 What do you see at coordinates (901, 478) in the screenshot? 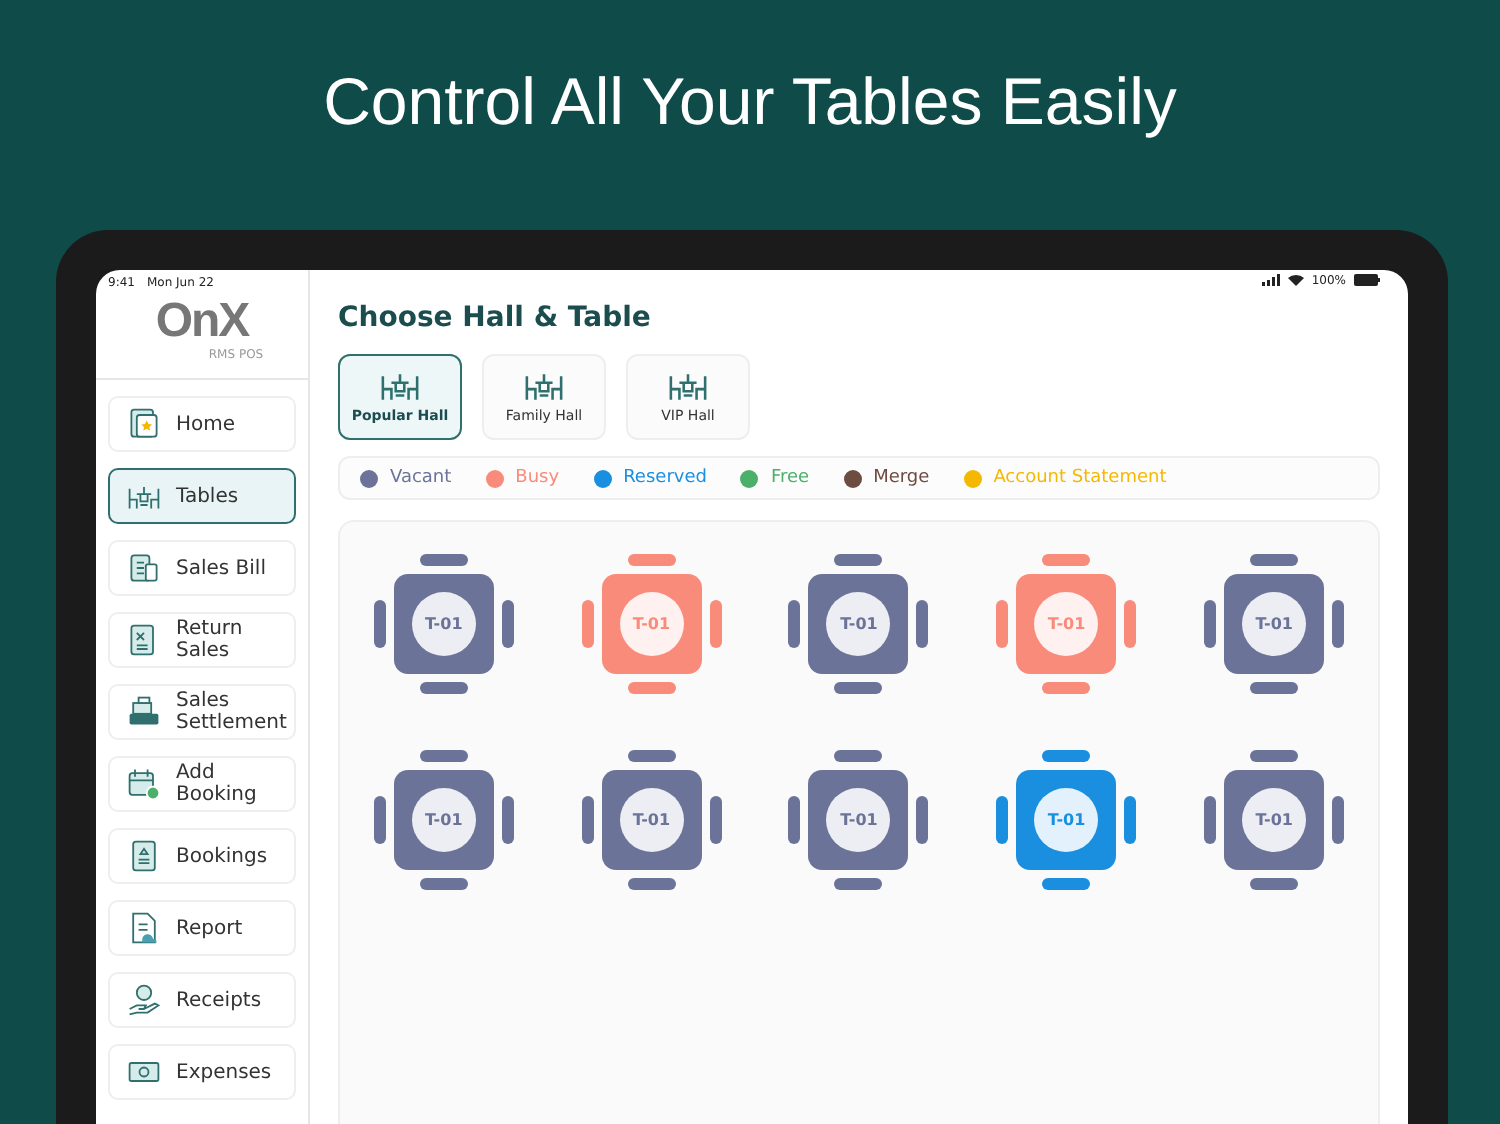
I see `legend-label: Merge` at bounding box center [901, 478].